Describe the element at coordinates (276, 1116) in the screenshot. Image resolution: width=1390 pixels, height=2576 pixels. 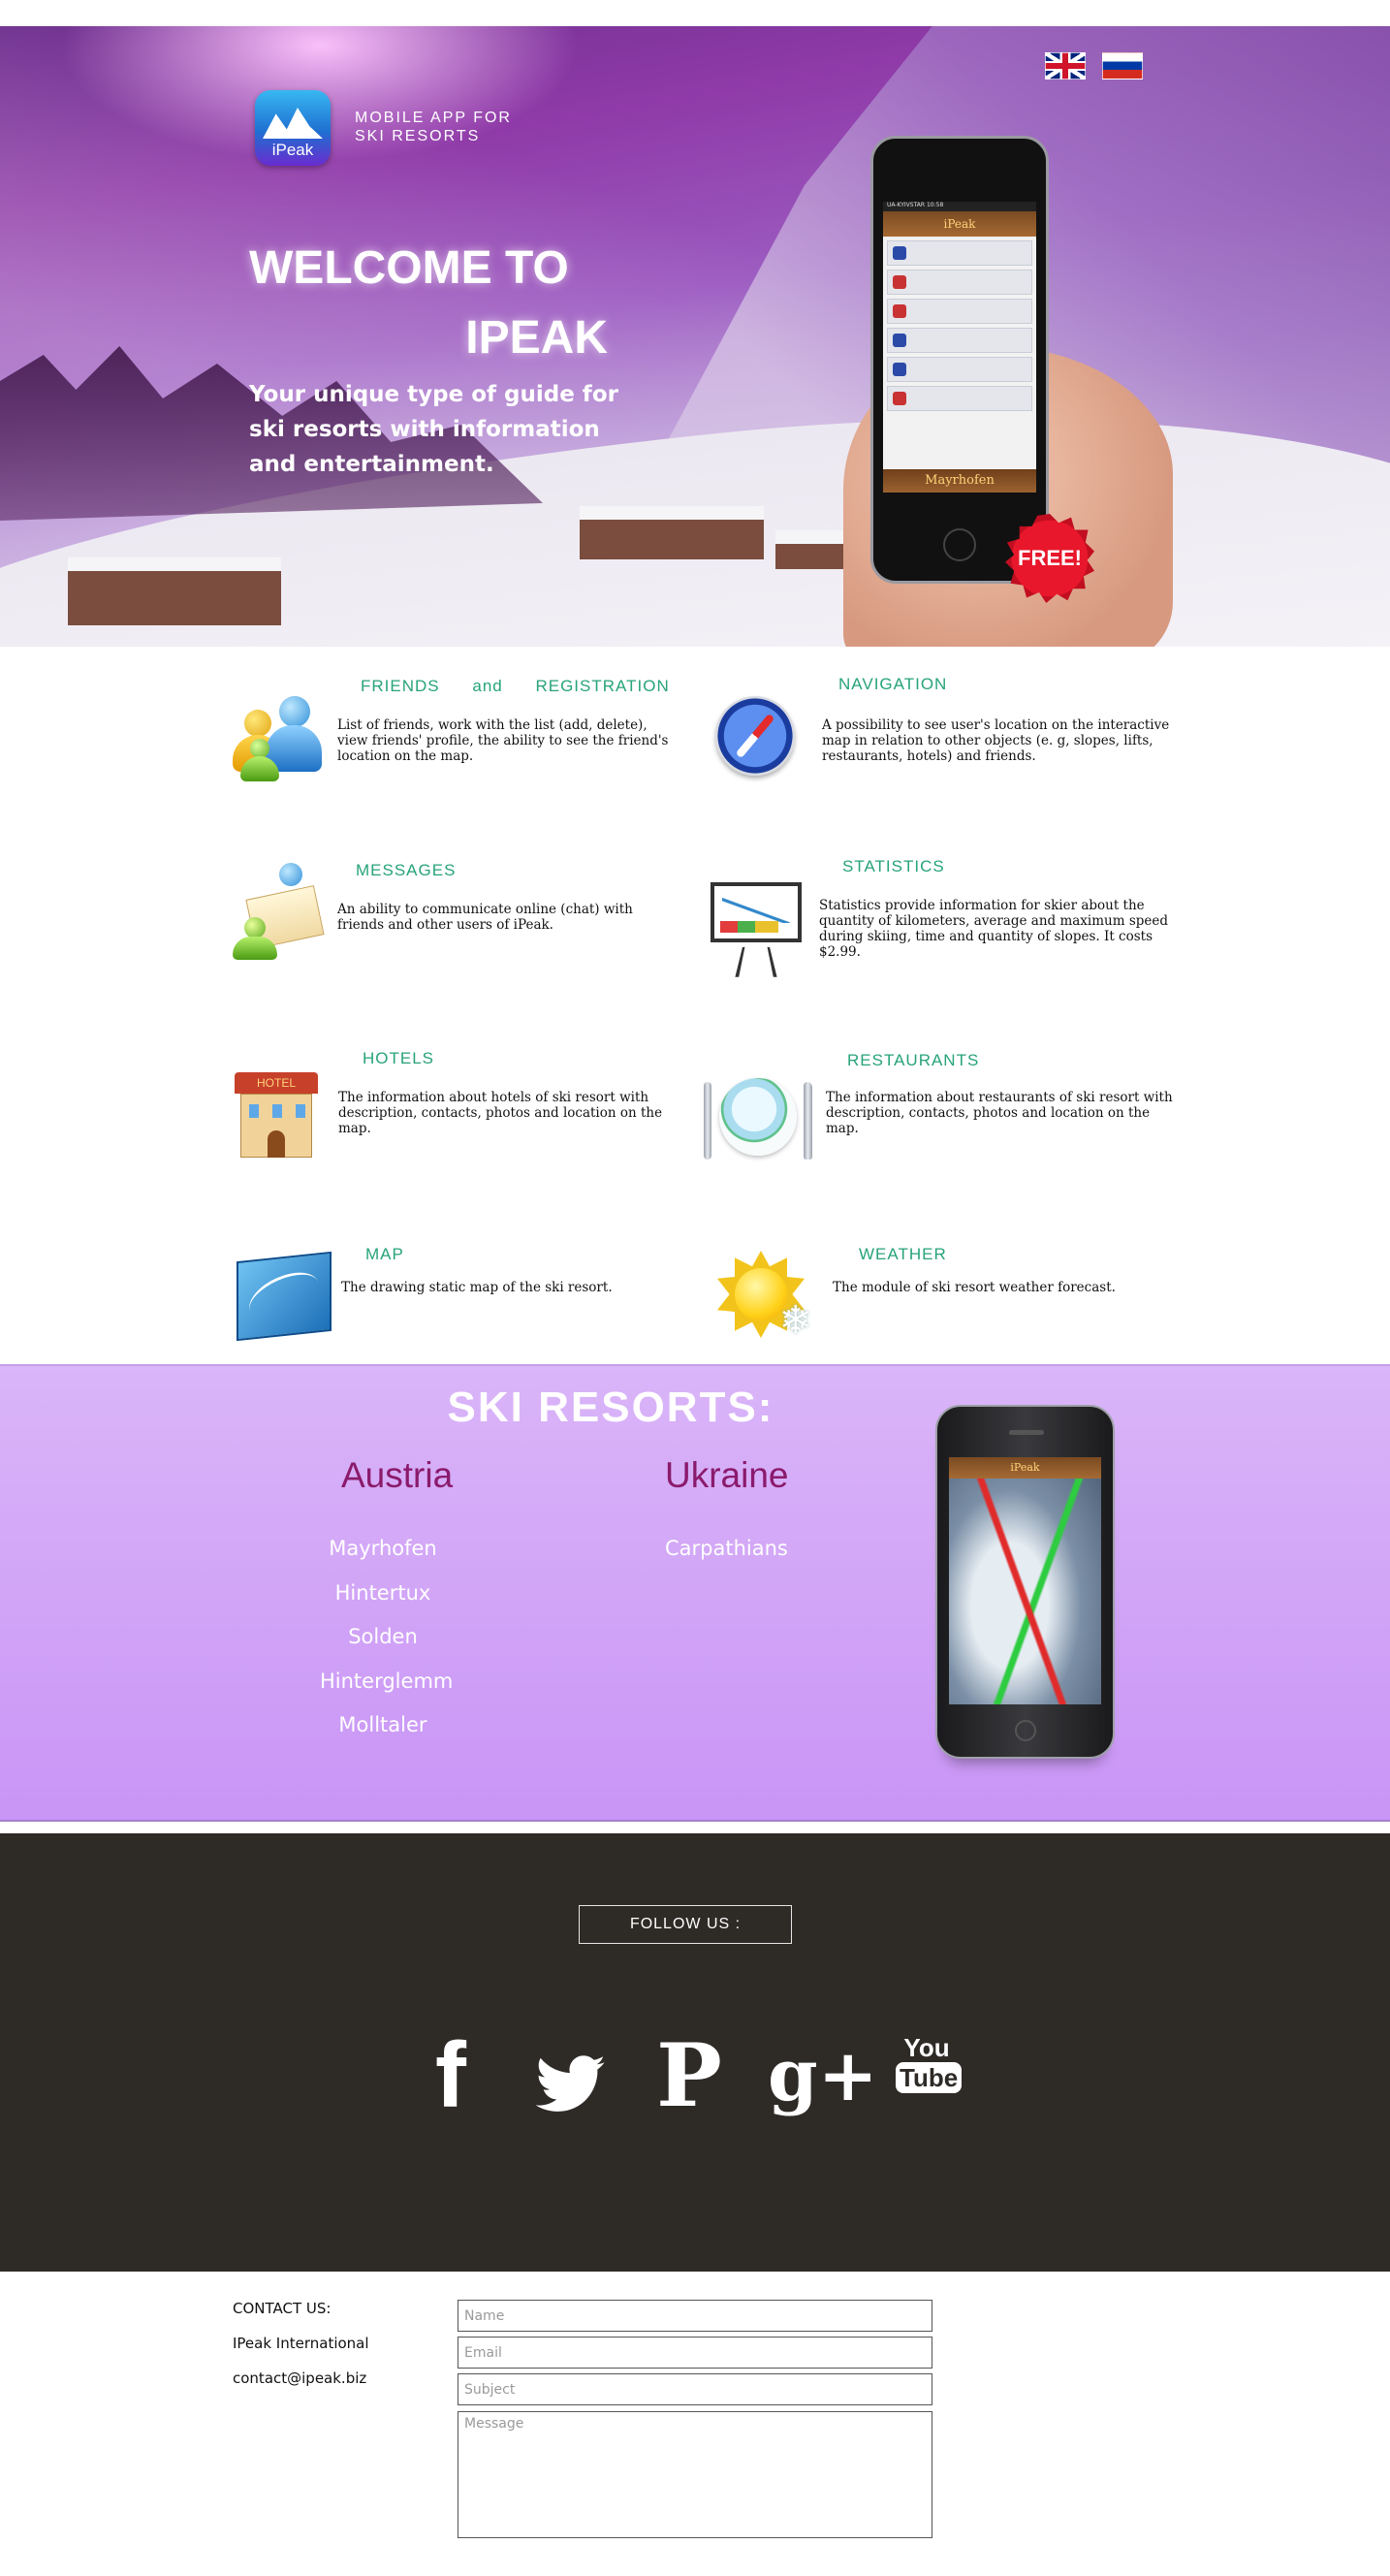
I see `hotel-icon: HOTEL` at that location.